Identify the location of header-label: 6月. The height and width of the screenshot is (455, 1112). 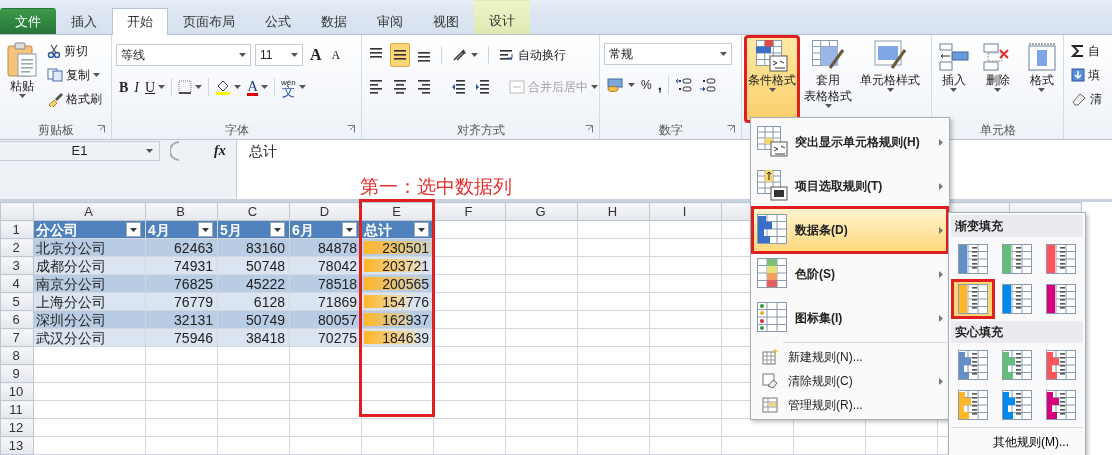
(303, 229).